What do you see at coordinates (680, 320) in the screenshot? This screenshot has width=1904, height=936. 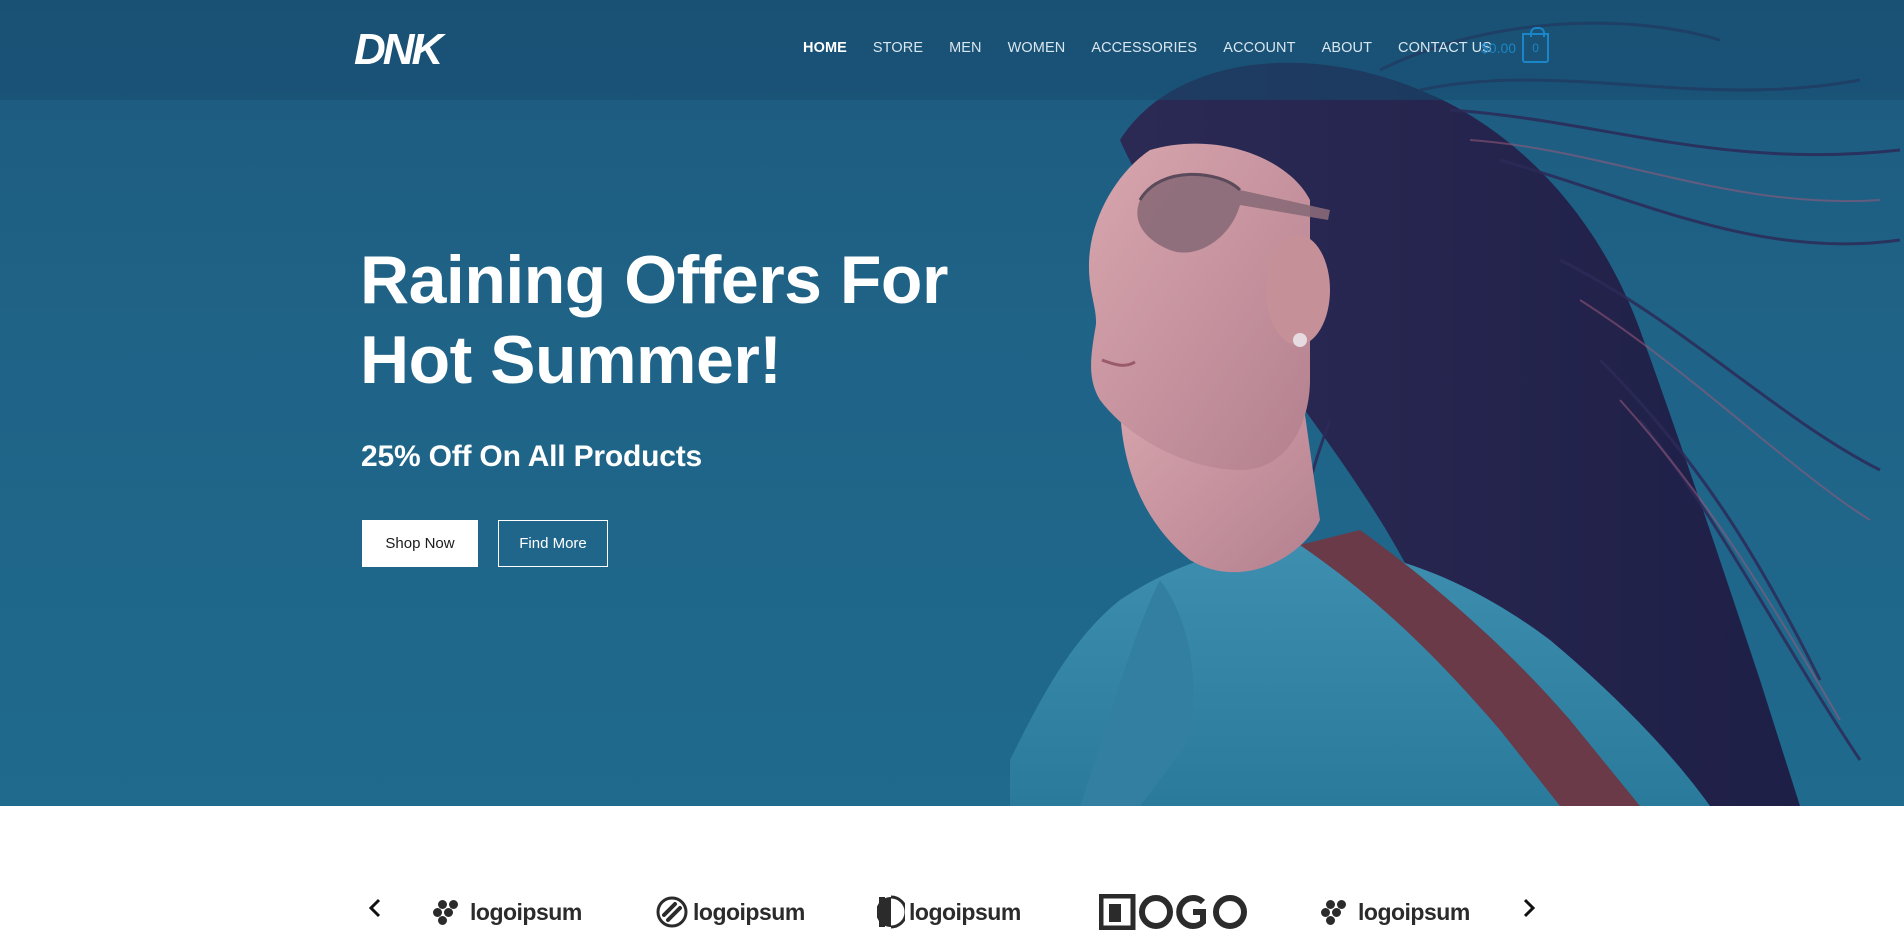 I see `hero-title: Raining Offers For Hot Summer!` at bounding box center [680, 320].